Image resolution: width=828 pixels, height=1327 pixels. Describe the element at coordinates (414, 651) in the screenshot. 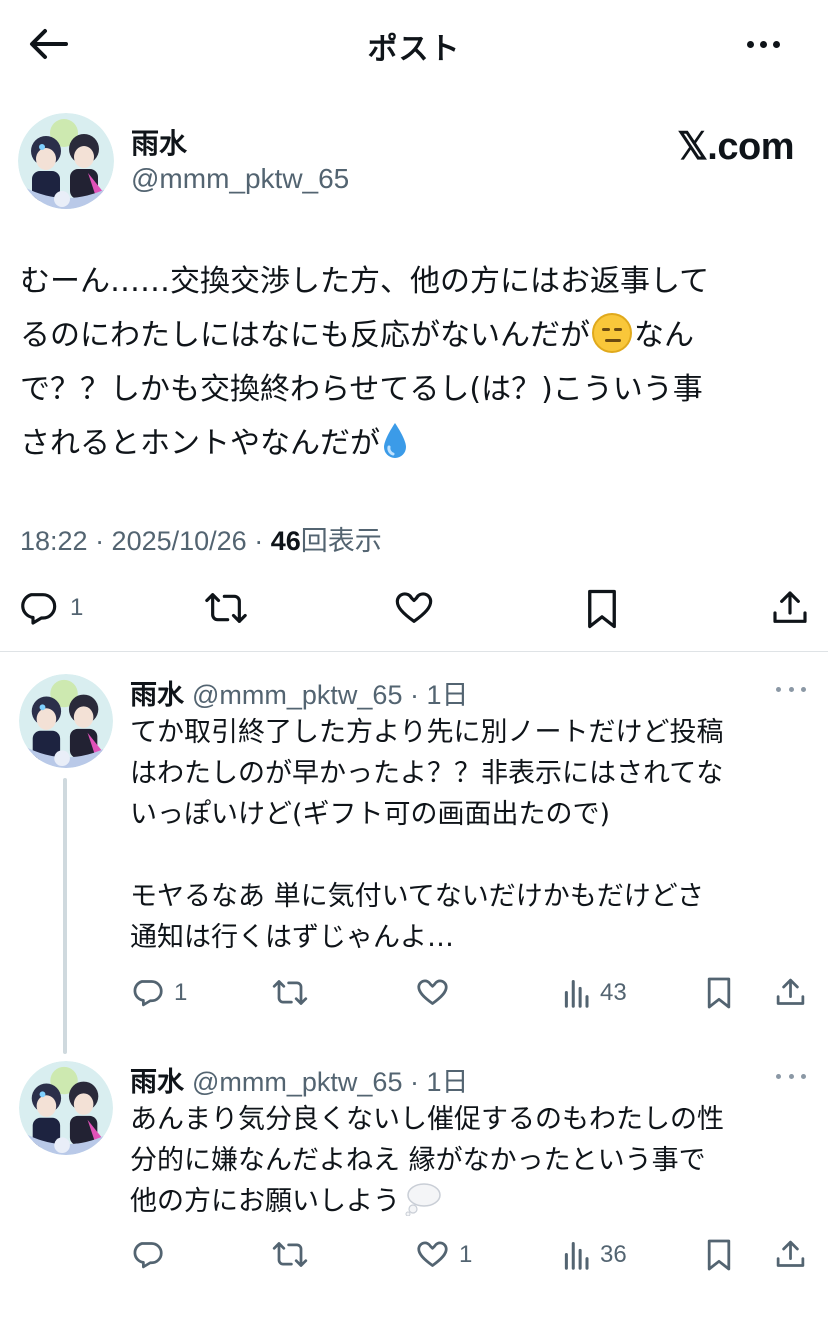

I see `divider` at that location.